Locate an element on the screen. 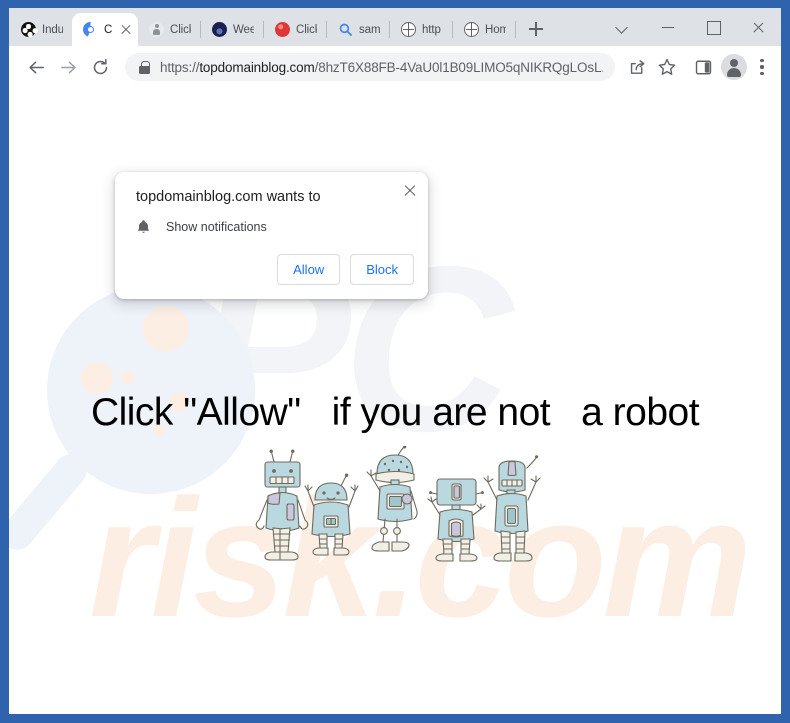  tab-strip: Indu C Click Wee Click is located at coordinates (395, 27).